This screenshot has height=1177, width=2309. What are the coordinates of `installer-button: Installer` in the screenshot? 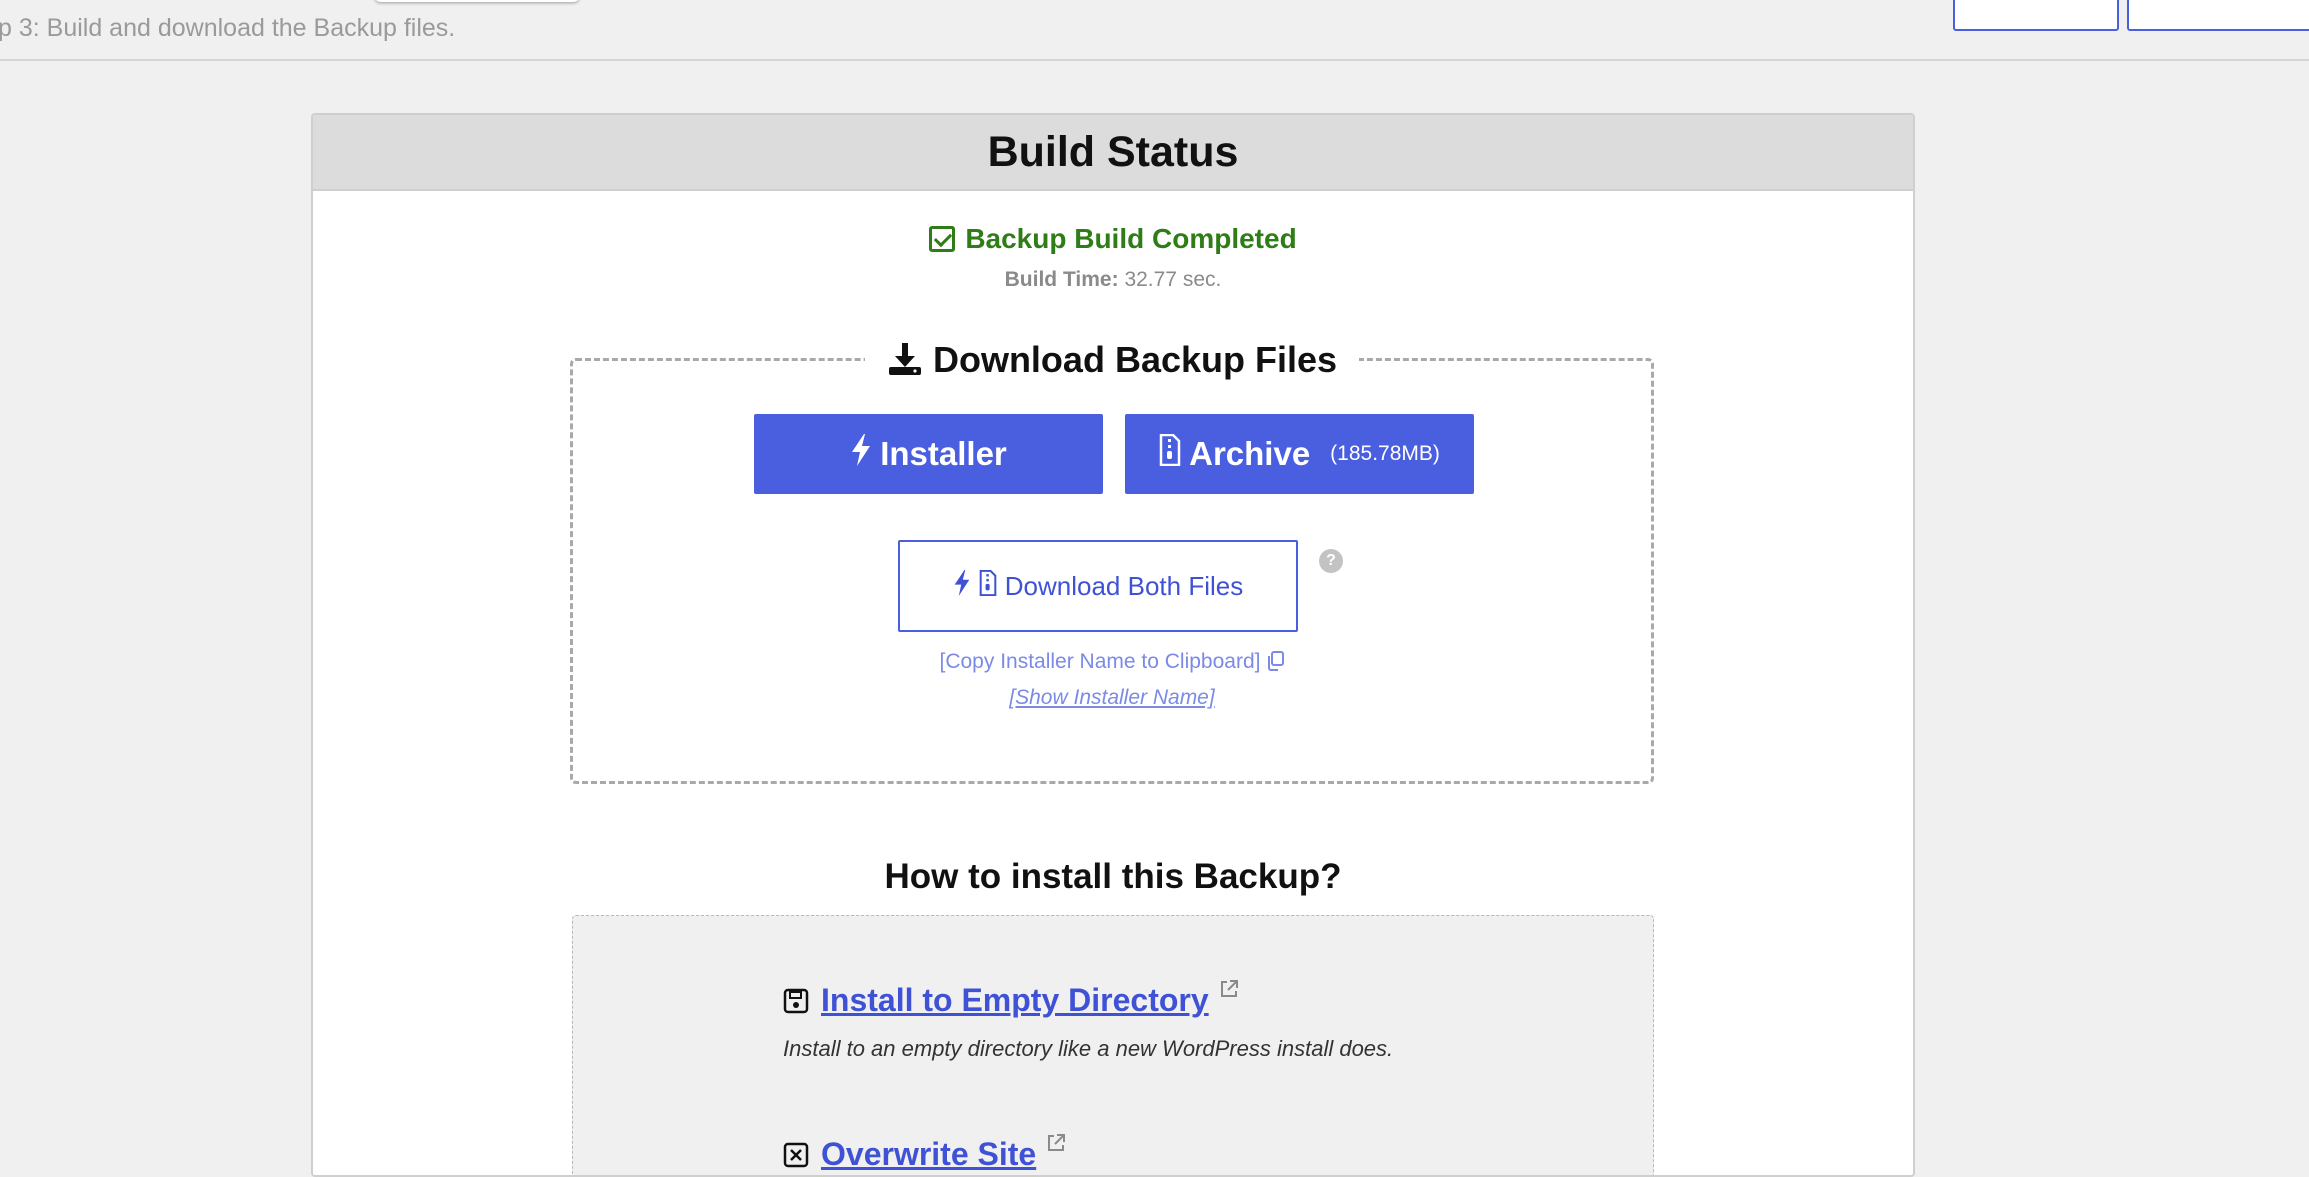 It's located at (928, 454).